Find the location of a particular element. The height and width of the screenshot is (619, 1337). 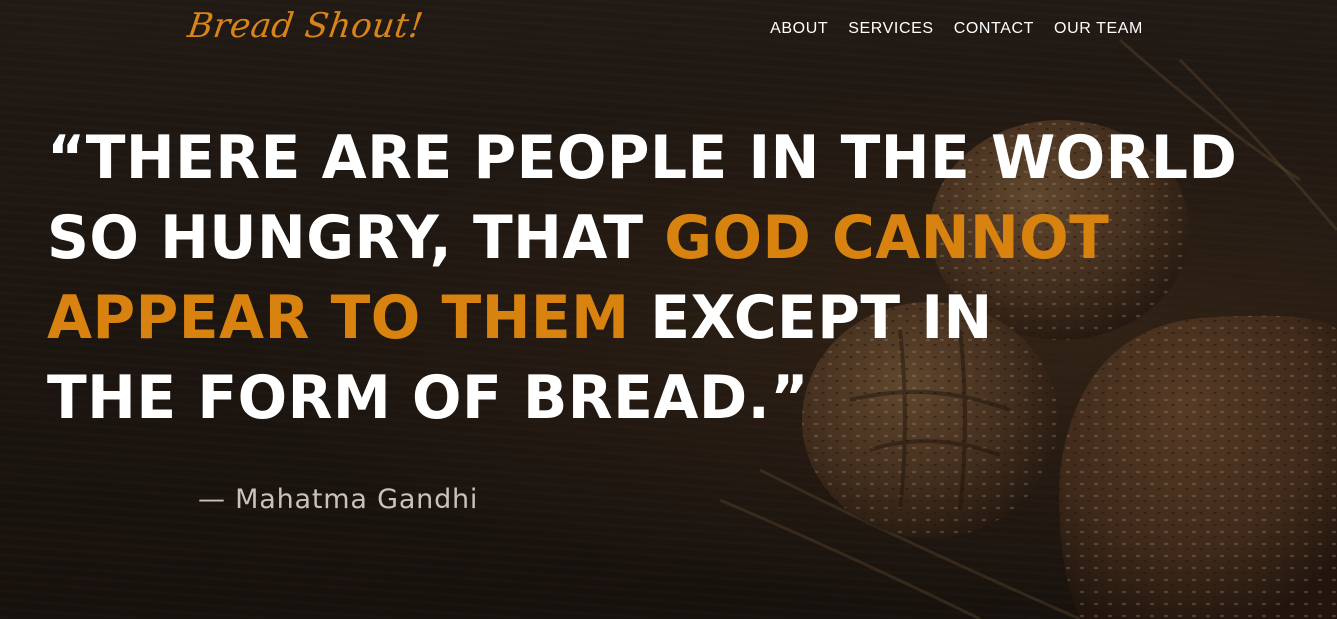

nav-our-team-link: OUR TEAM is located at coordinates (1098, 29).